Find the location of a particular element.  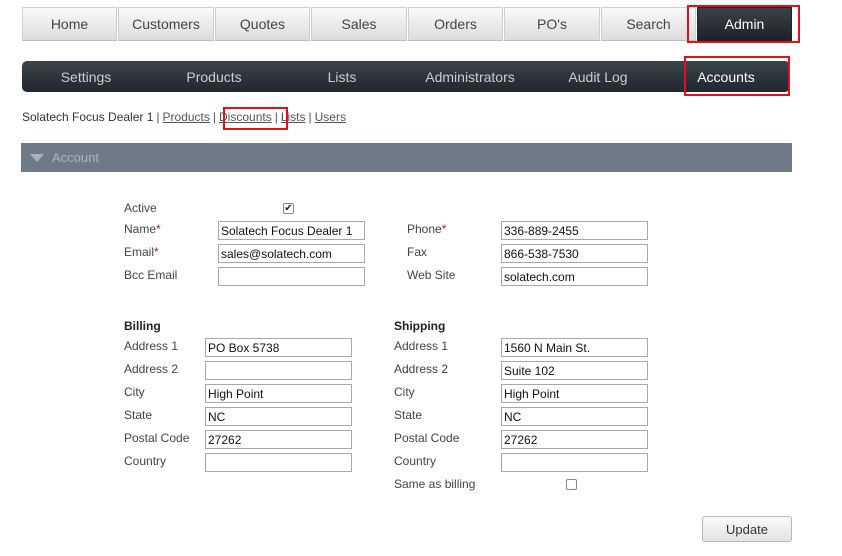

billing-state-label: State is located at coordinates (138, 415).